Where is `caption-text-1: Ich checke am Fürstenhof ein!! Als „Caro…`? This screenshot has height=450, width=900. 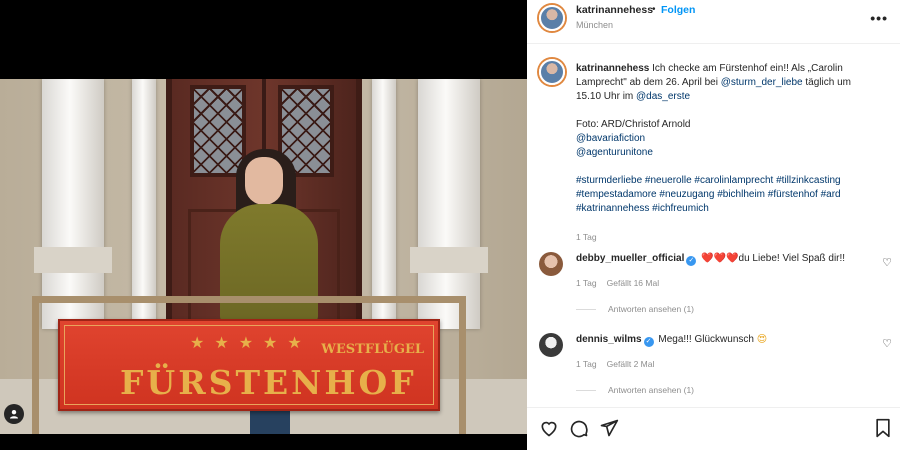 caption-text-1: Ich checke am Fürstenhof ein!! Als „Caro… is located at coordinates (747, 68).